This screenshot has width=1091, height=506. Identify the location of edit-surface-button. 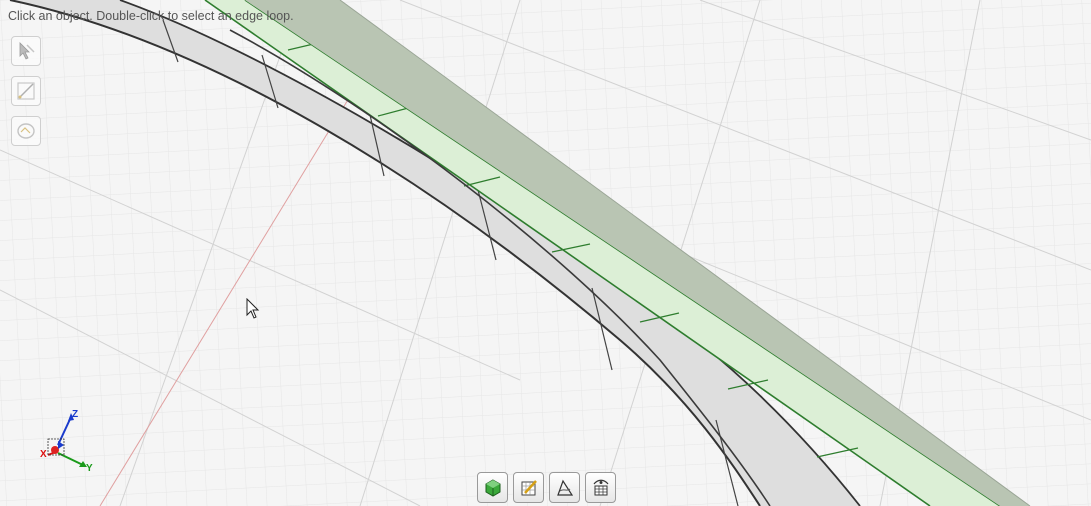
(528, 487).